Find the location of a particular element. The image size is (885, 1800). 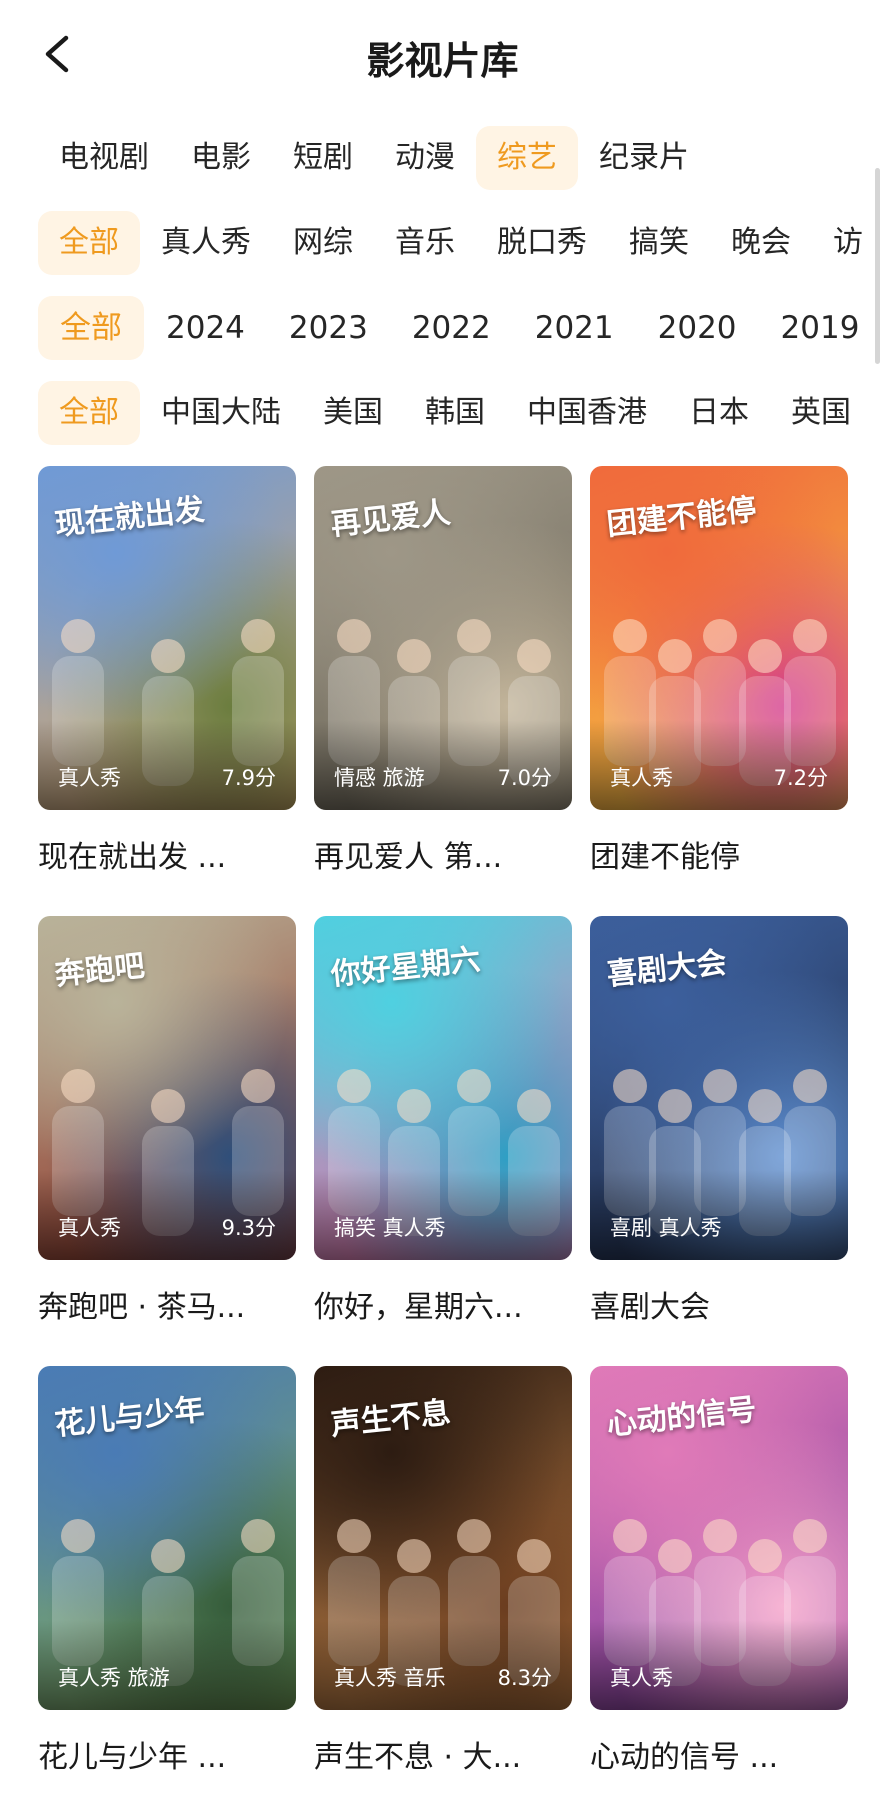

show-card: 团建不能停 真人秀 7.2分 团建不能停 is located at coordinates (719, 671).